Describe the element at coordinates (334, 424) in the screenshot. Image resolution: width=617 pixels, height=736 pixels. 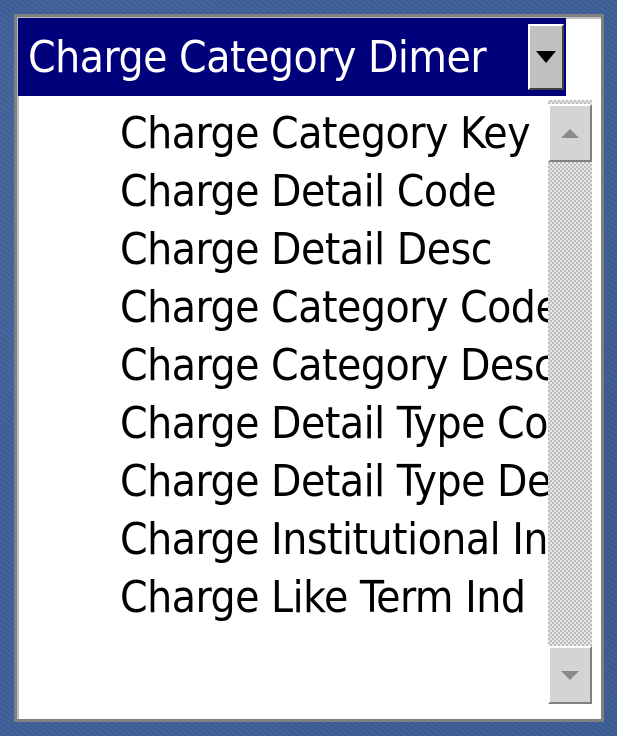
I see `list-item: Charge Detail Type Co` at that location.